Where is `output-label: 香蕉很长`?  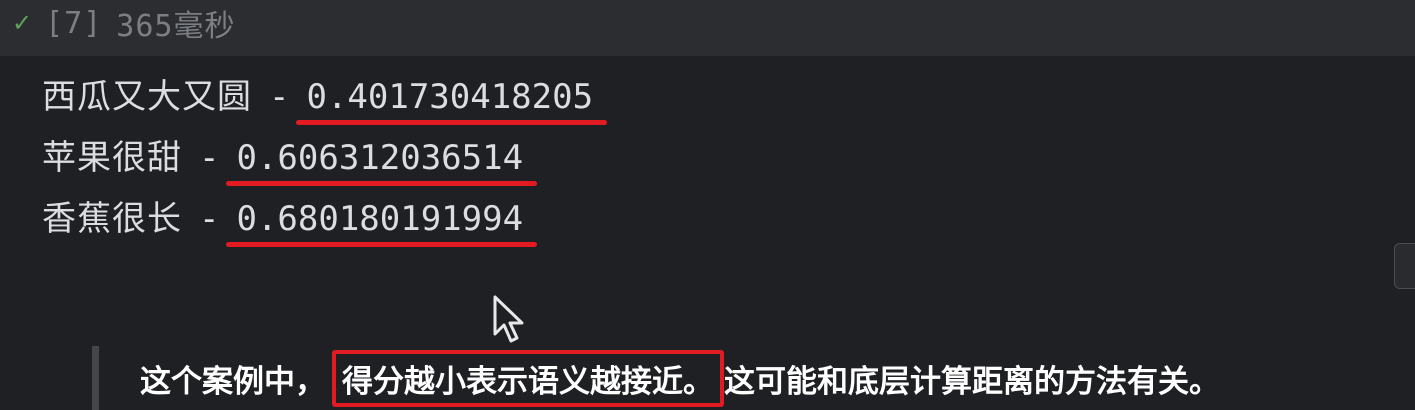
output-label: 香蕉很长 is located at coordinates (112, 219).